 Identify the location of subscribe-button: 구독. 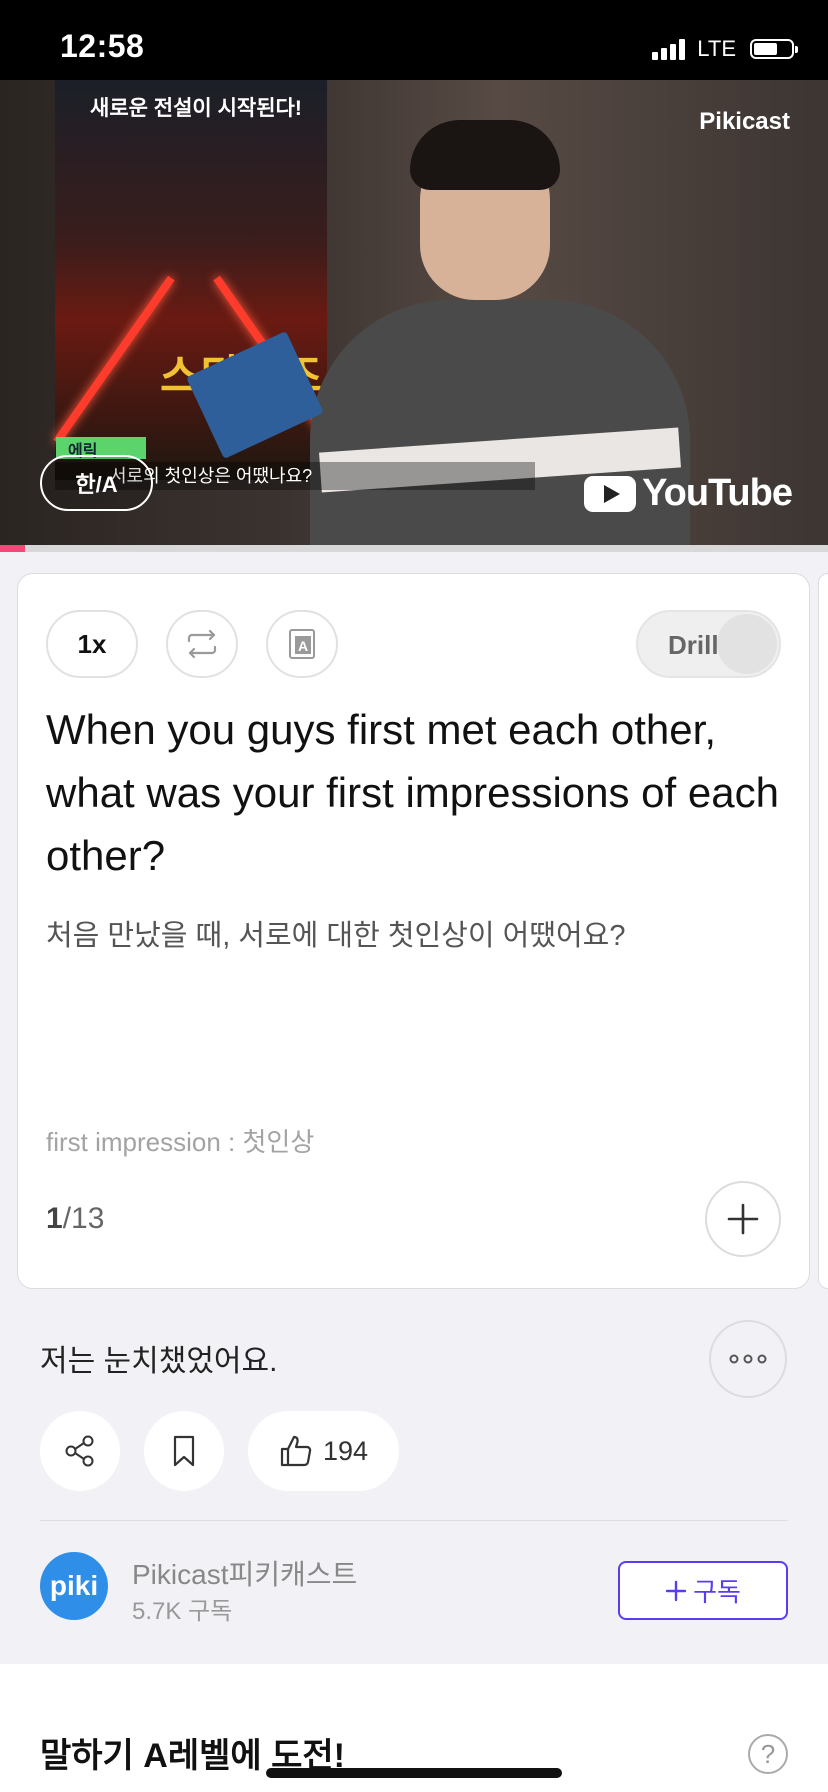
(703, 1590).